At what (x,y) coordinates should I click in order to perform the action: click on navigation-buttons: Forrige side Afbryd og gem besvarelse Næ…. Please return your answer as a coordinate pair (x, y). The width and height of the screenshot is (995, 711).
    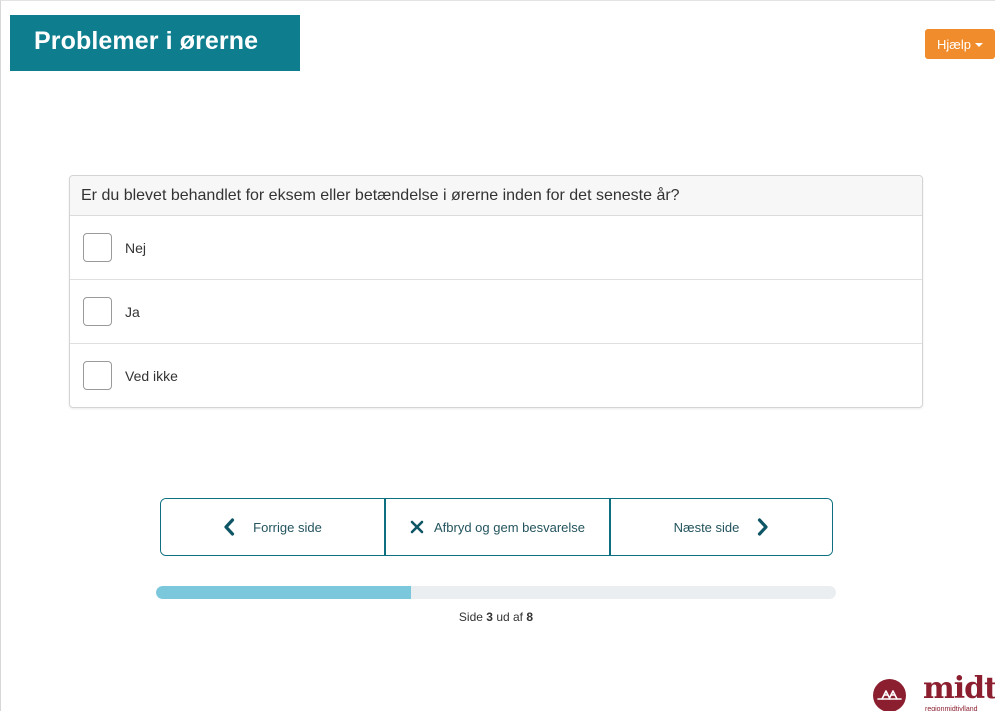
    Looking at the image, I should click on (496, 527).